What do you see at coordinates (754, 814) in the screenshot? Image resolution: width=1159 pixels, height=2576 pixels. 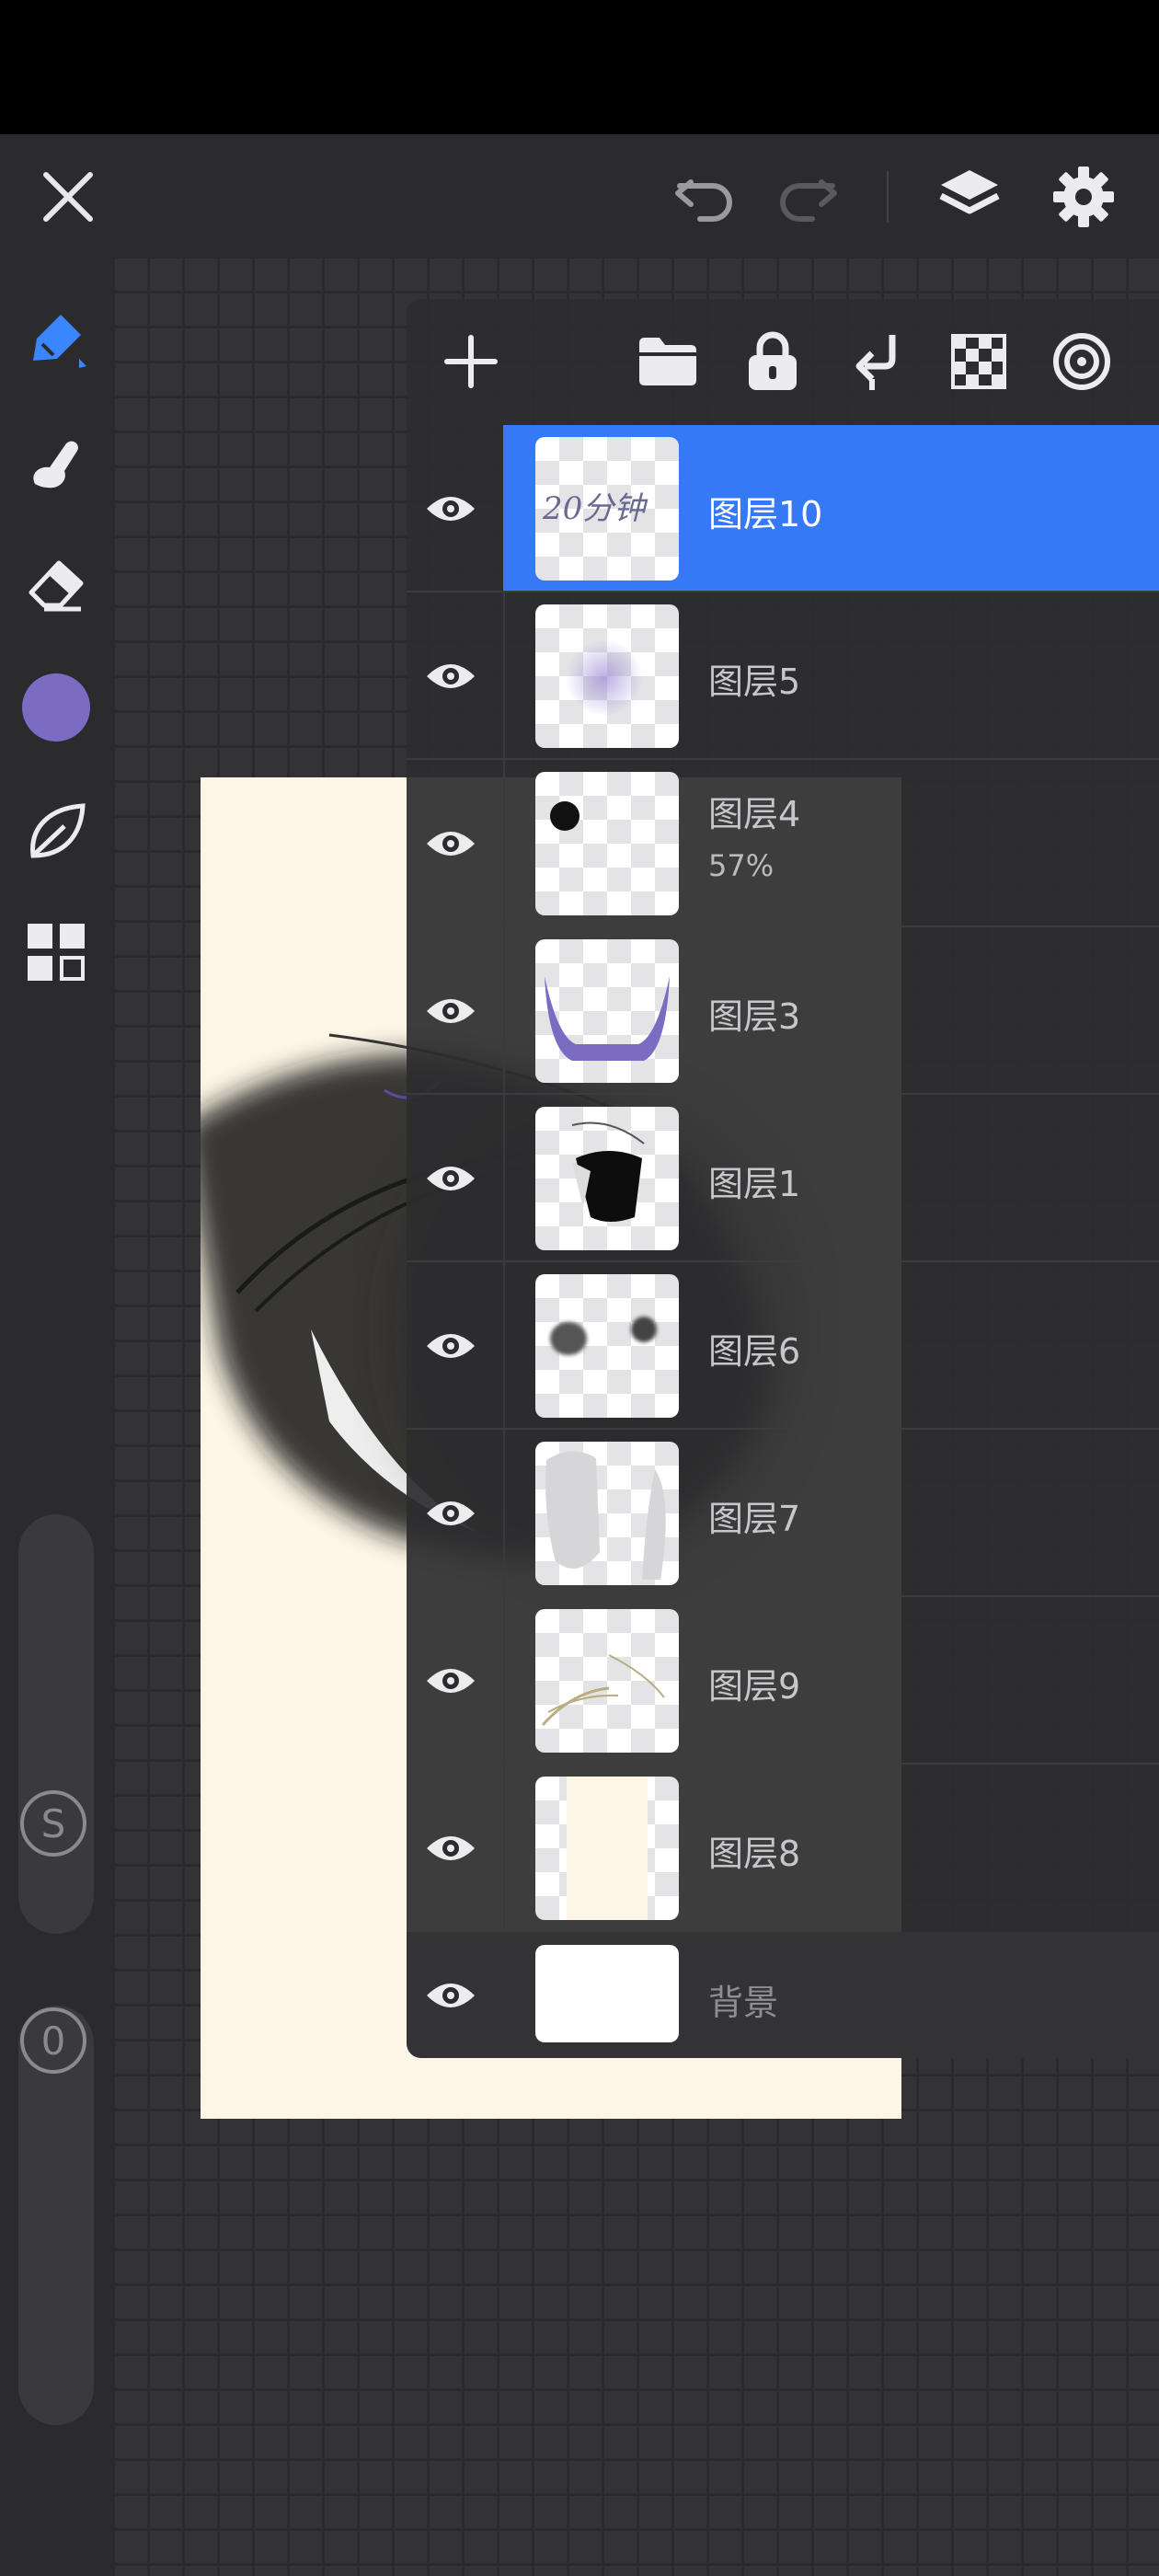 I see `layer-name: 图层4` at bounding box center [754, 814].